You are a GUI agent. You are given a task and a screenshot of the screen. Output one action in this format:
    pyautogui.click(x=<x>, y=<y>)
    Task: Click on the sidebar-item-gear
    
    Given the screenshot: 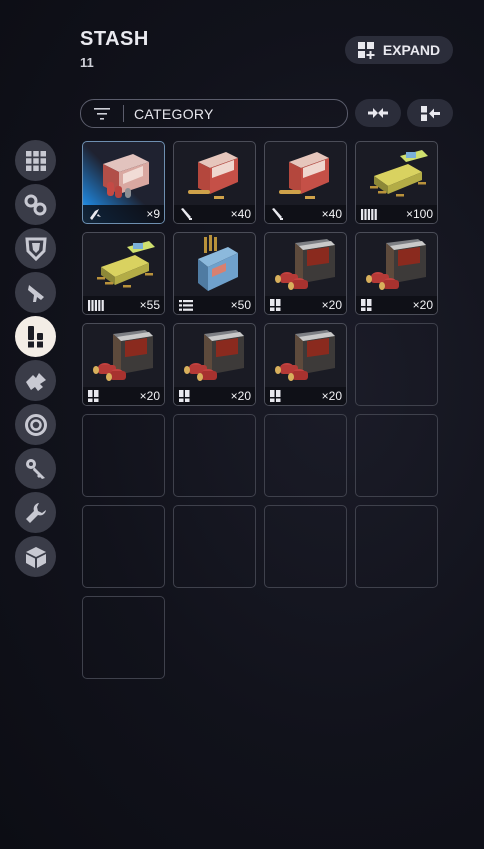 What is the action you would take?
    pyautogui.click(x=35, y=204)
    